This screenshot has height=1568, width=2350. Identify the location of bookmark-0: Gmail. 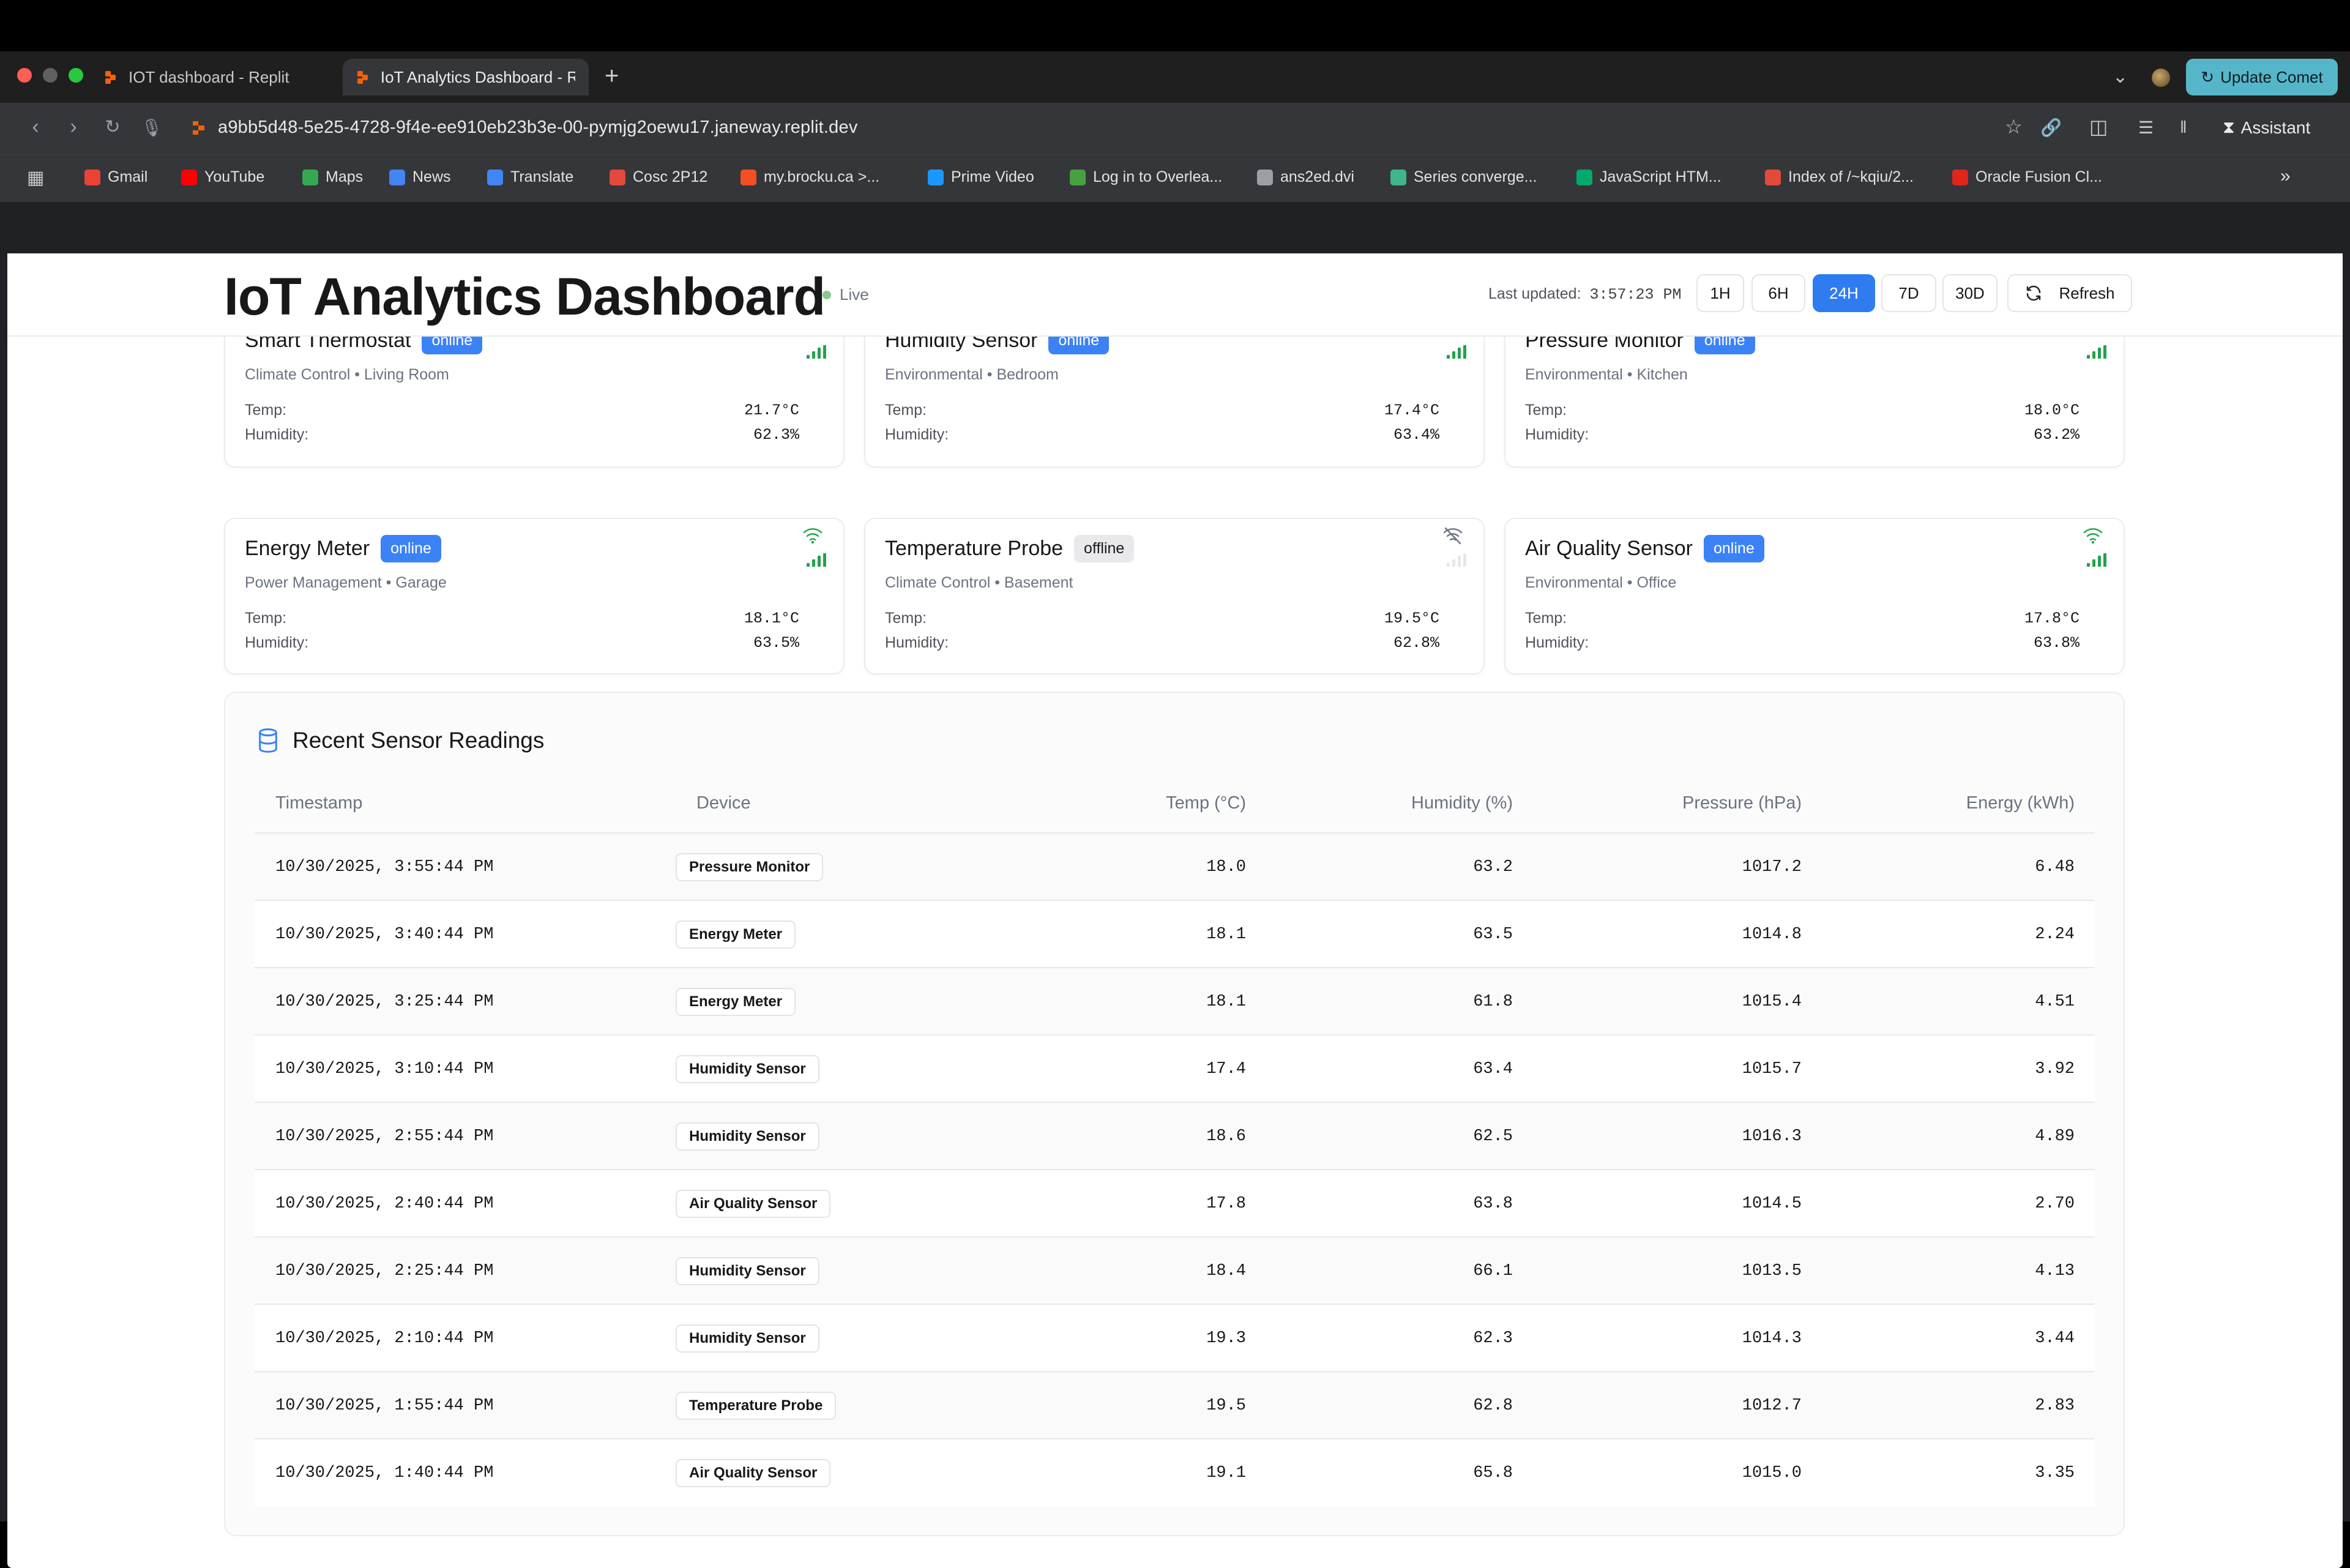
(115, 177).